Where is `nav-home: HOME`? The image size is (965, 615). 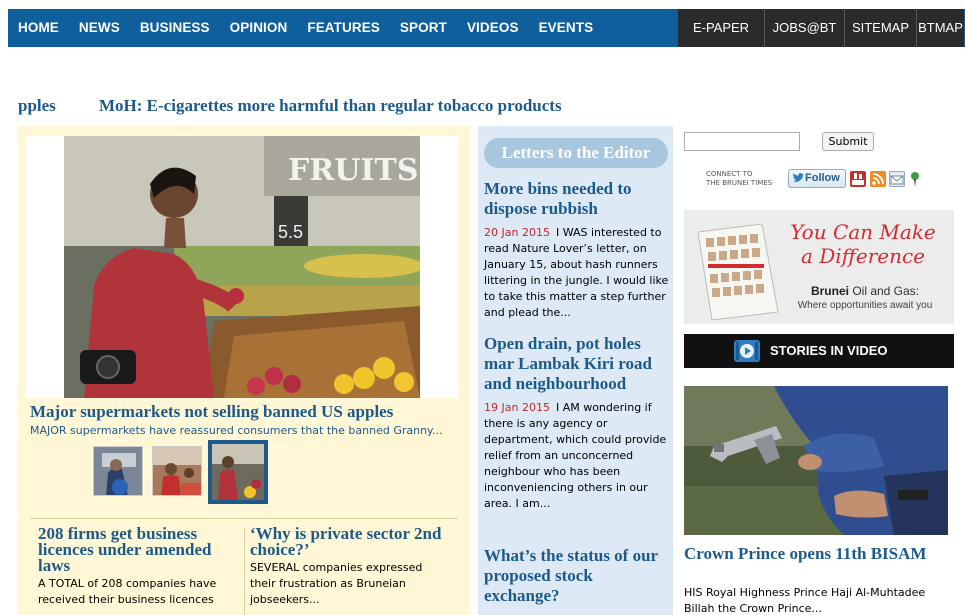 nav-home: HOME is located at coordinates (38, 28).